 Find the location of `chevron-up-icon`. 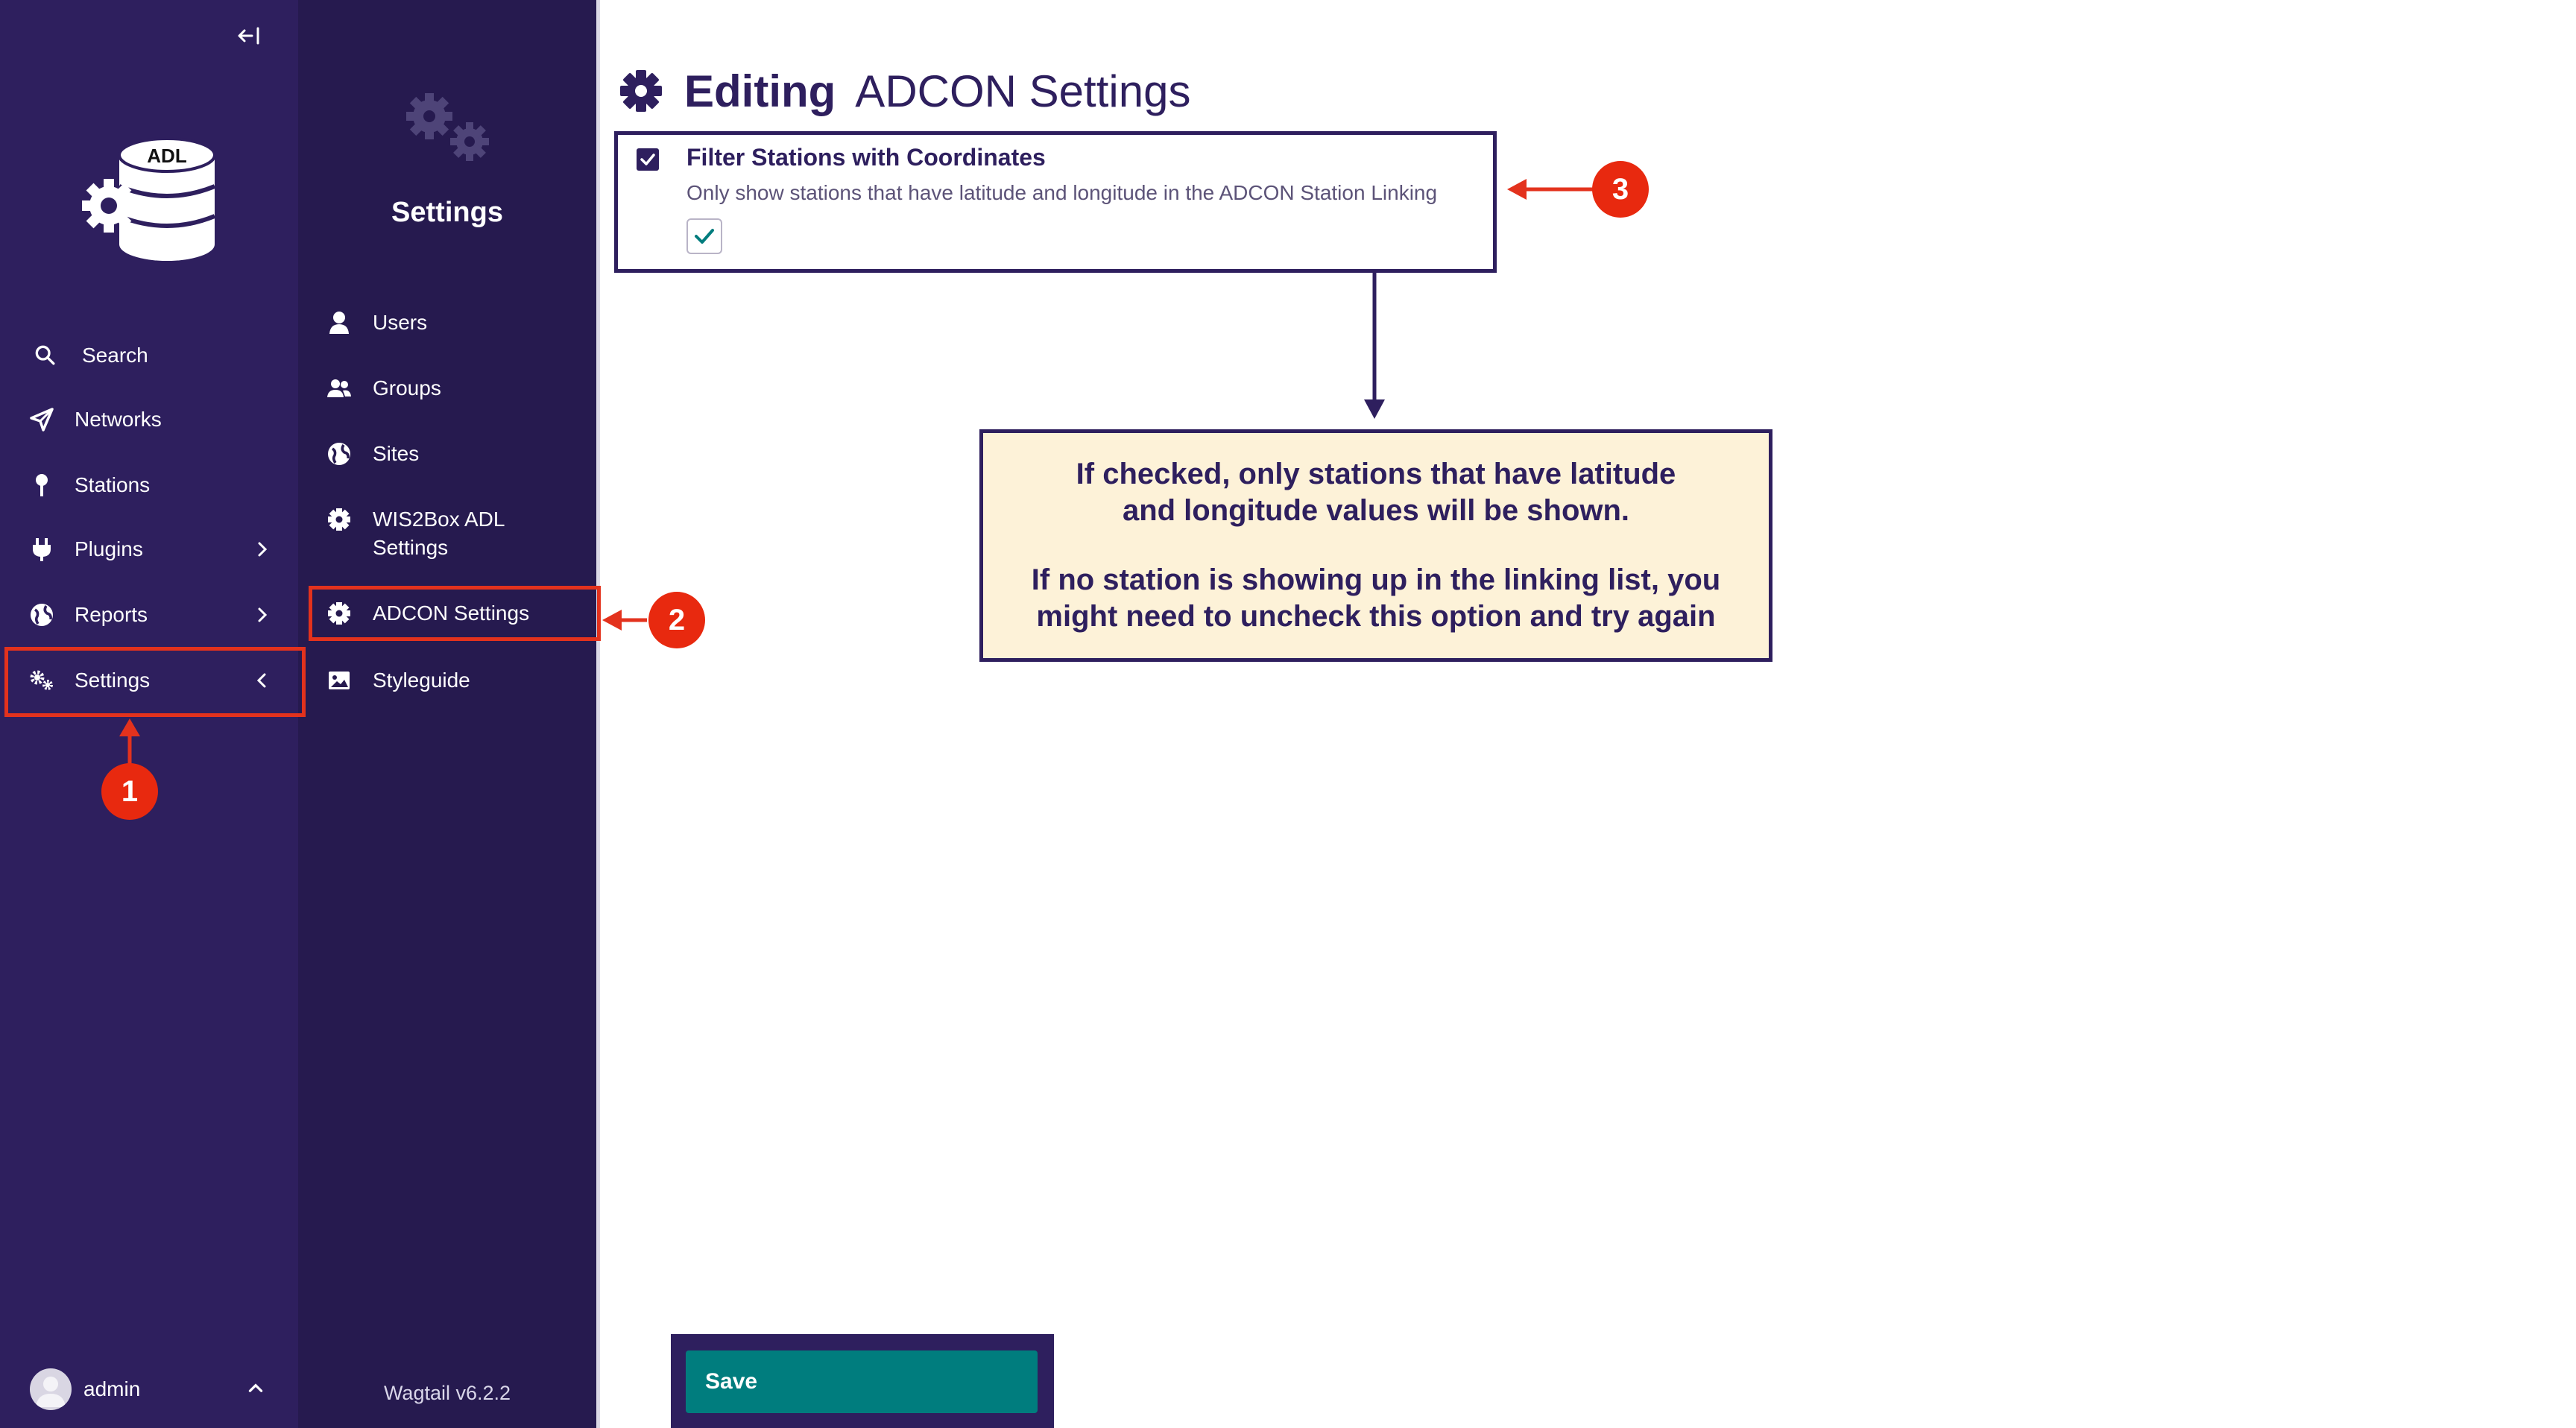

chevron-up-icon is located at coordinates (255, 1387).